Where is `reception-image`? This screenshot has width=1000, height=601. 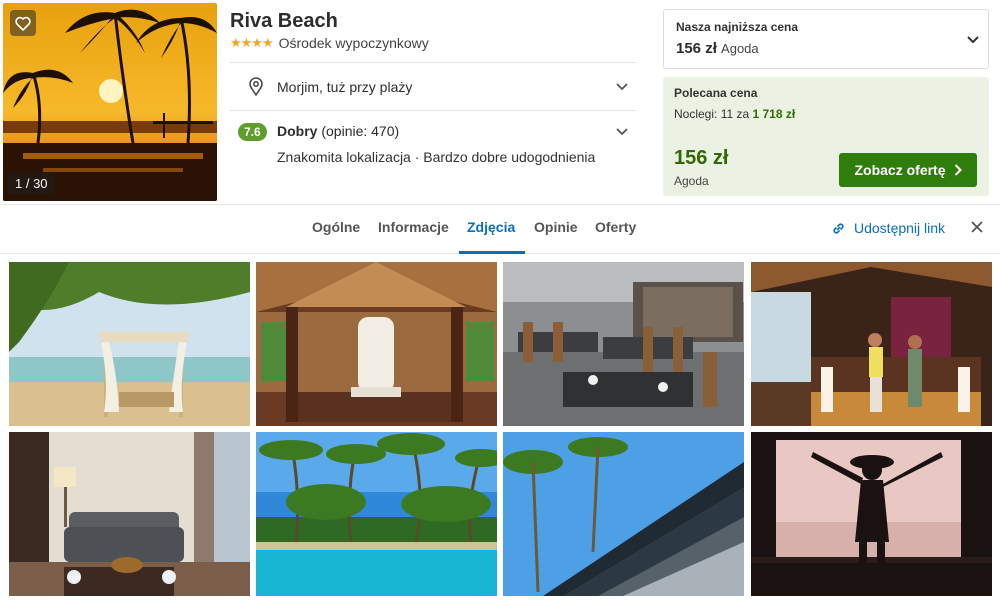
reception-image is located at coordinates (871, 344).